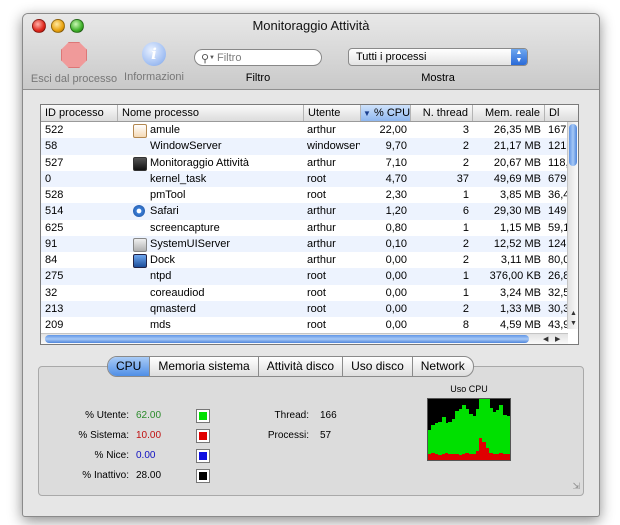 This screenshot has height=525, width=620. What do you see at coordinates (509, 113) in the screenshot?
I see `column-header-memory: Mem. reale` at bounding box center [509, 113].